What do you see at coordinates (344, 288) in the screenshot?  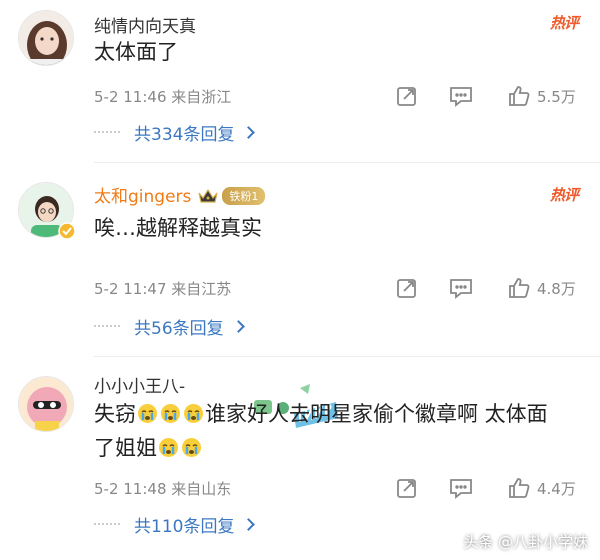 I see `comment-meta: 5-2 11:47 来自江苏 4.8万` at bounding box center [344, 288].